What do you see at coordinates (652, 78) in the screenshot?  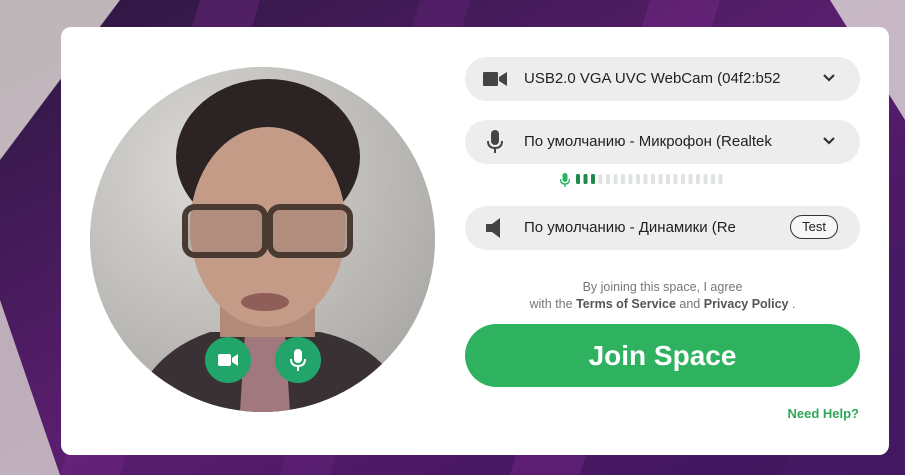 I see `camera-select-value: USB2.0 VGA UVC WebCam (04f2:b52` at bounding box center [652, 78].